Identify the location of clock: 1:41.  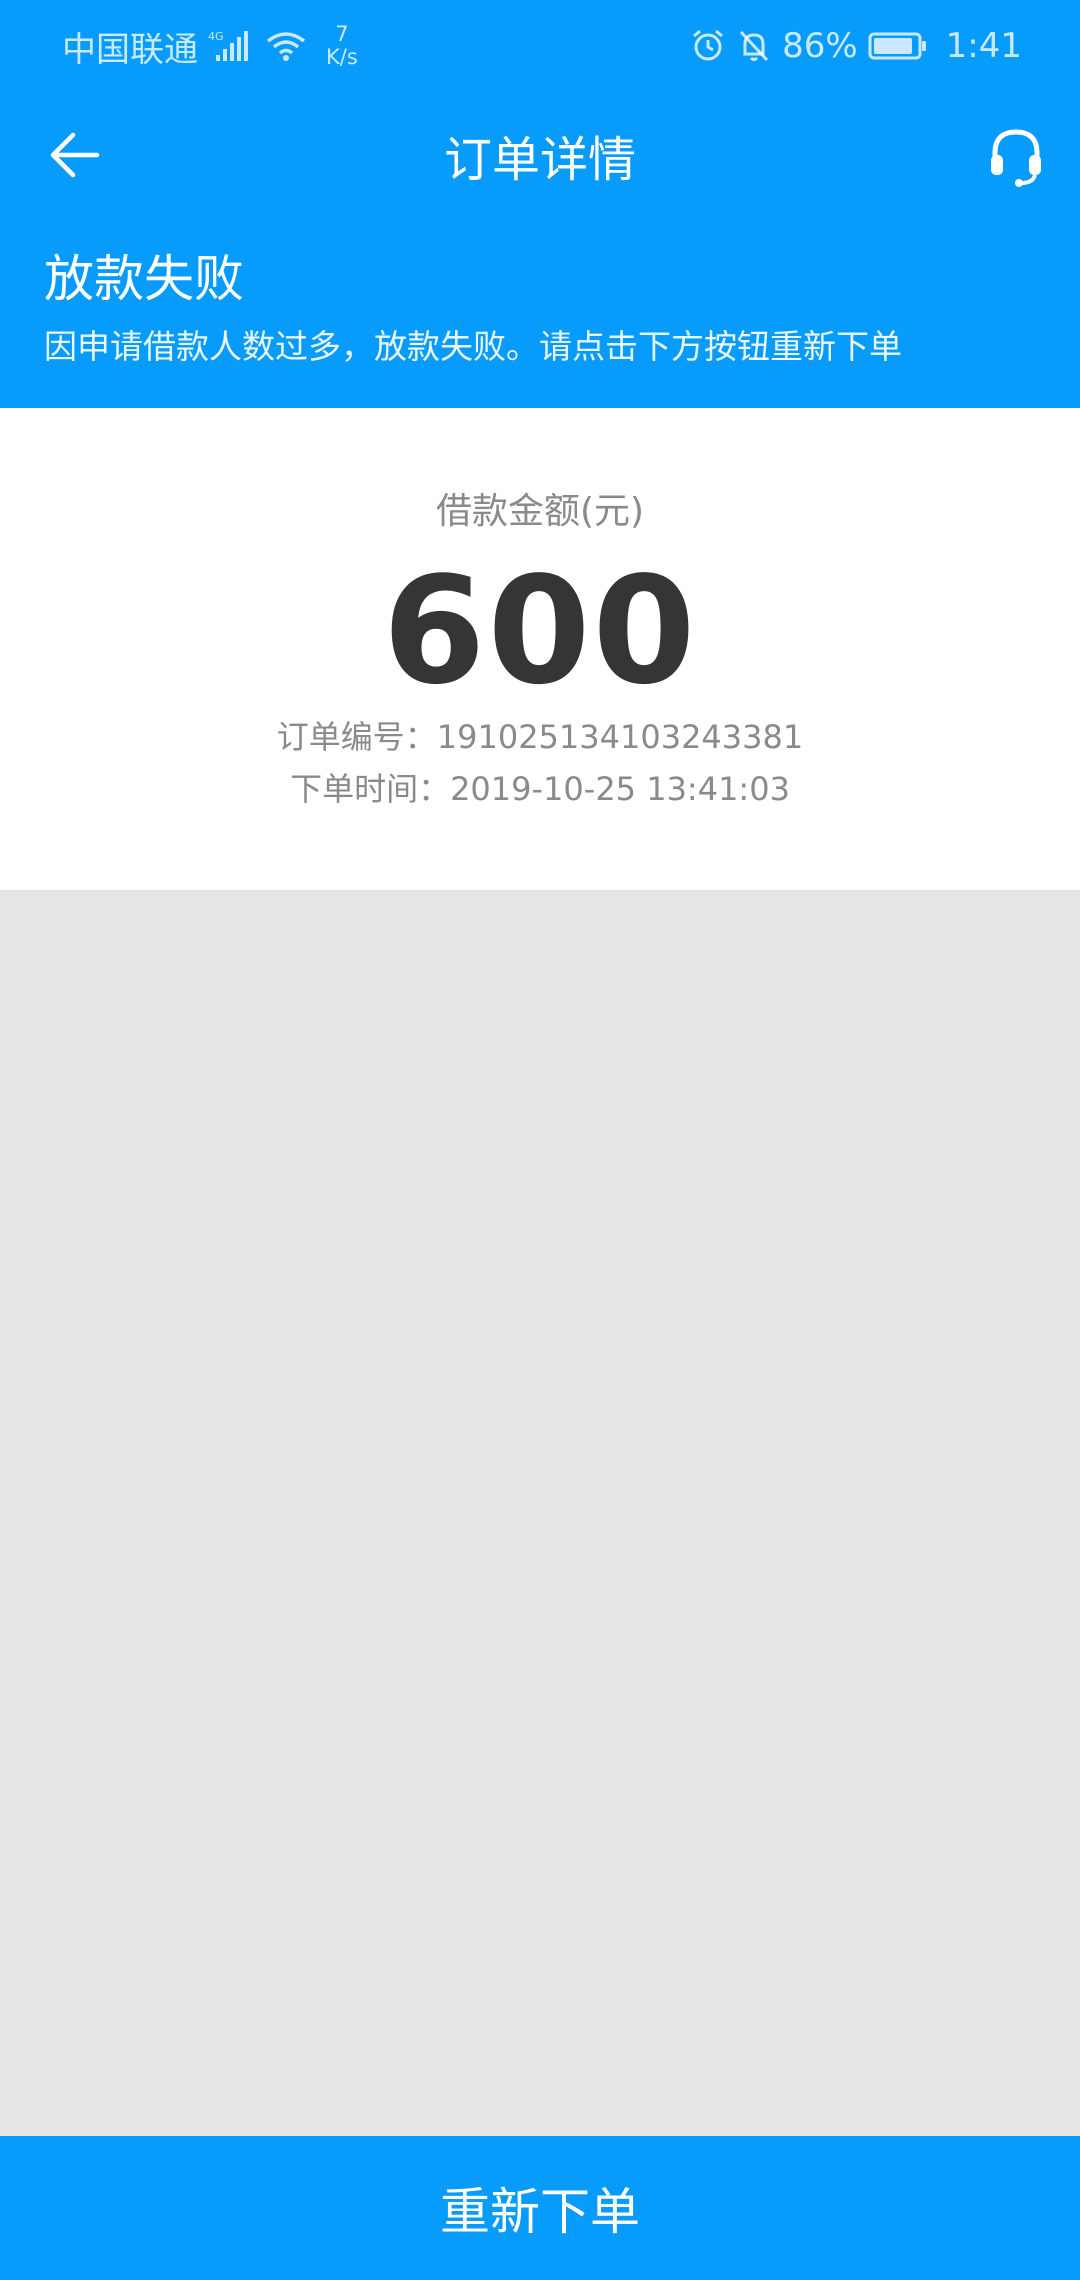
(983, 46).